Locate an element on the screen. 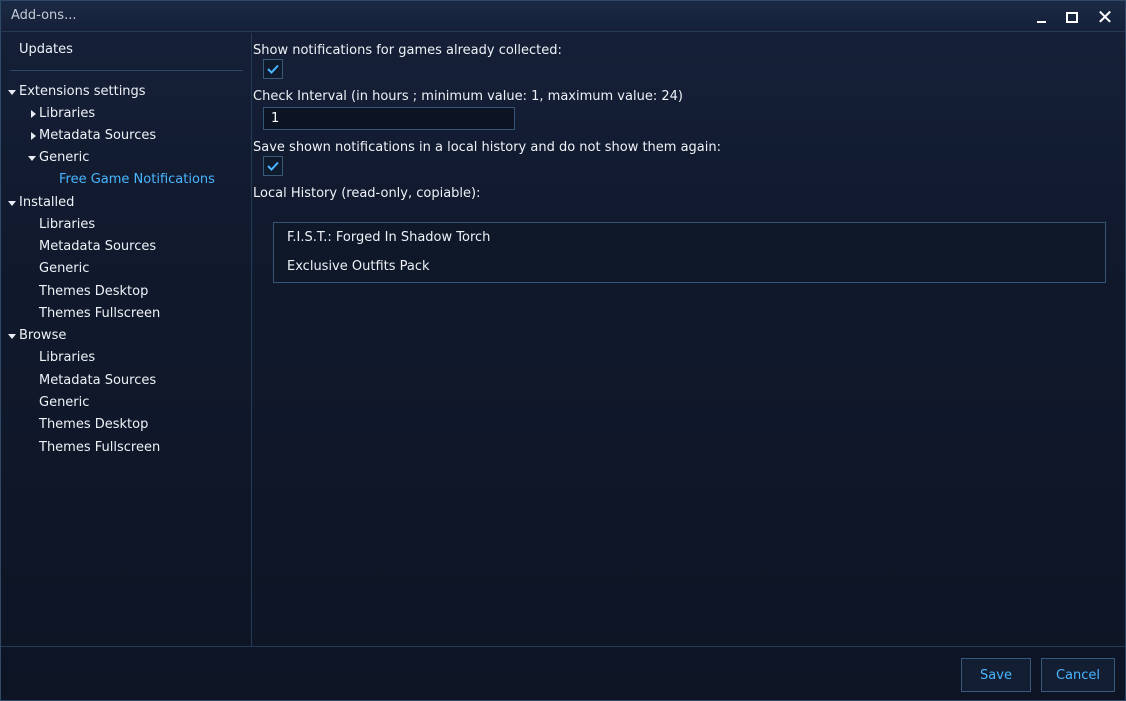  sidebar-item-installed-metadata-sources: Metadata Sources is located at coordinates (97, 246).